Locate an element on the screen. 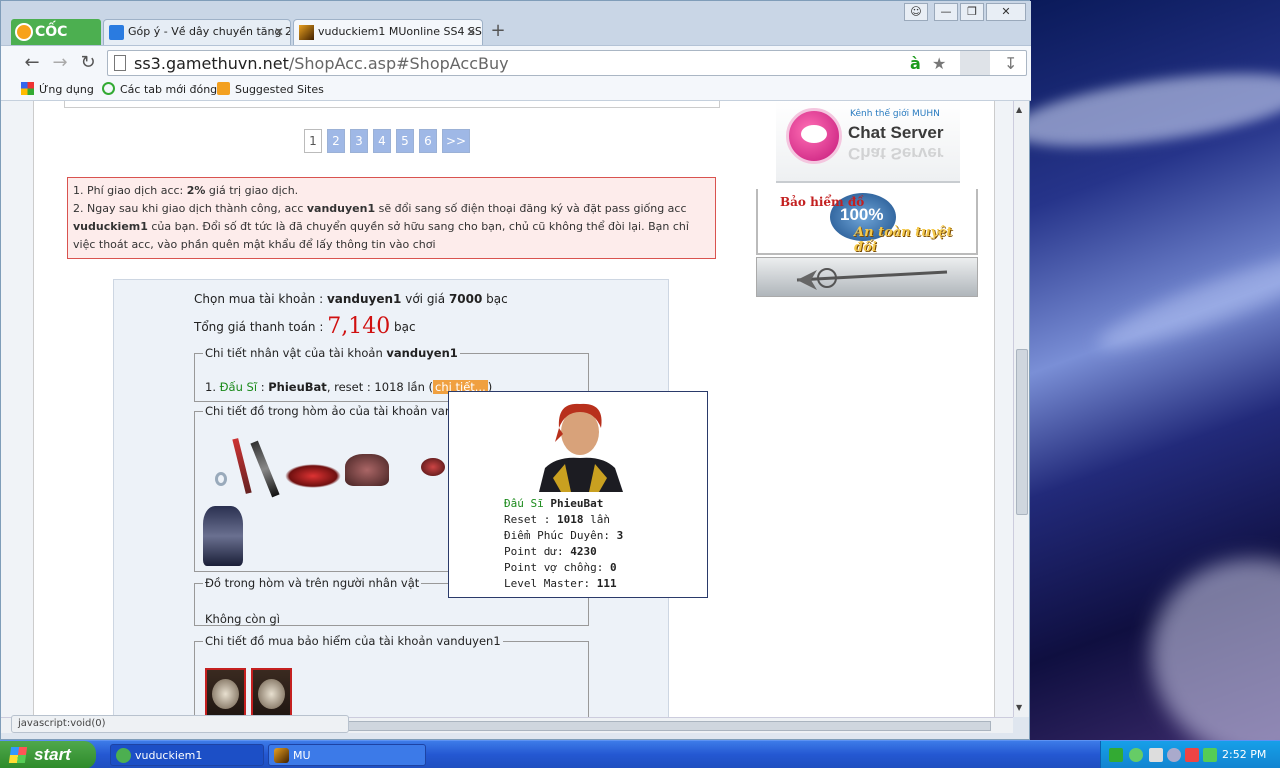 The width and height of the screenshot is (1280, 768). sword-item-icon is located at coordinates (265, 469).